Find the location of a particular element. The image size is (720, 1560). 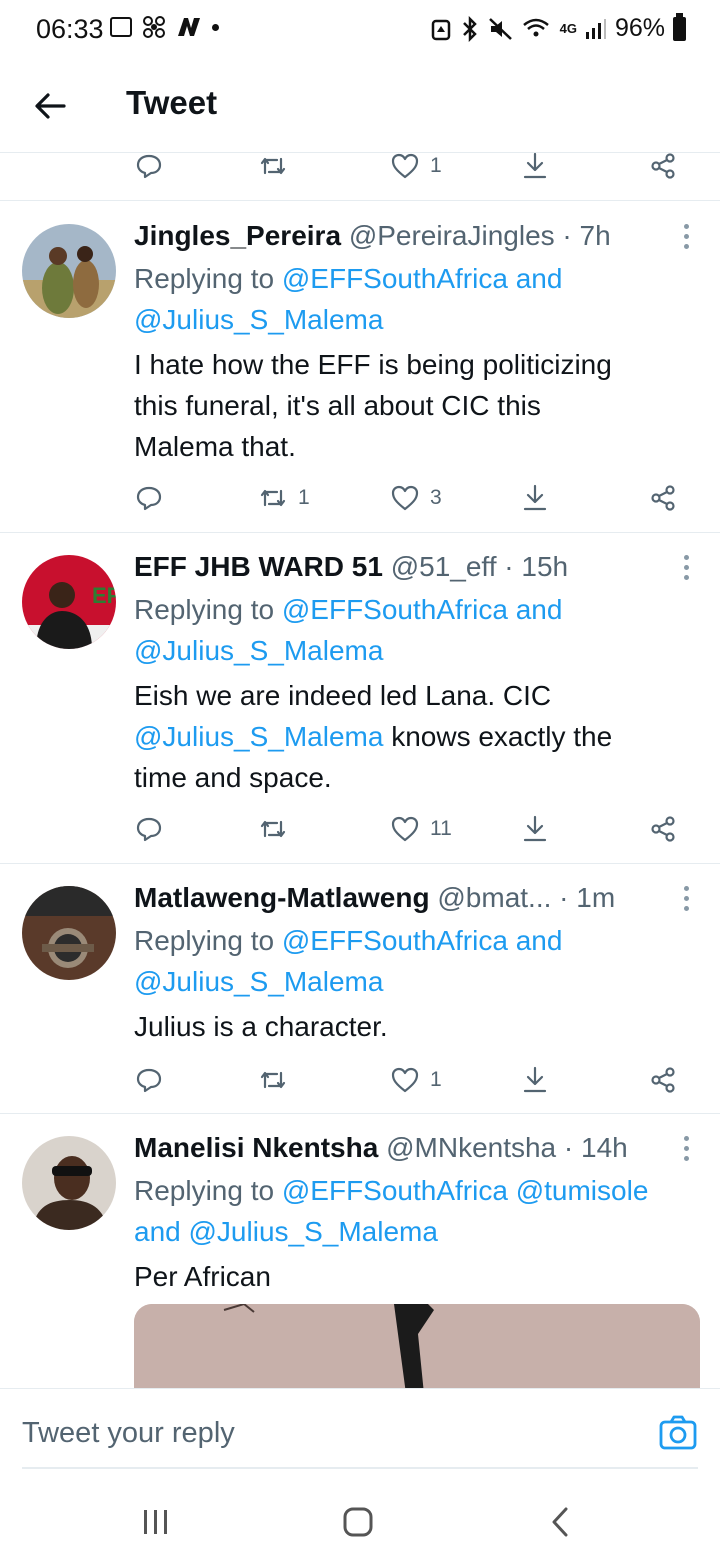

user-name: Manelisi Nkentsha is located at coordinates (256, 1147).